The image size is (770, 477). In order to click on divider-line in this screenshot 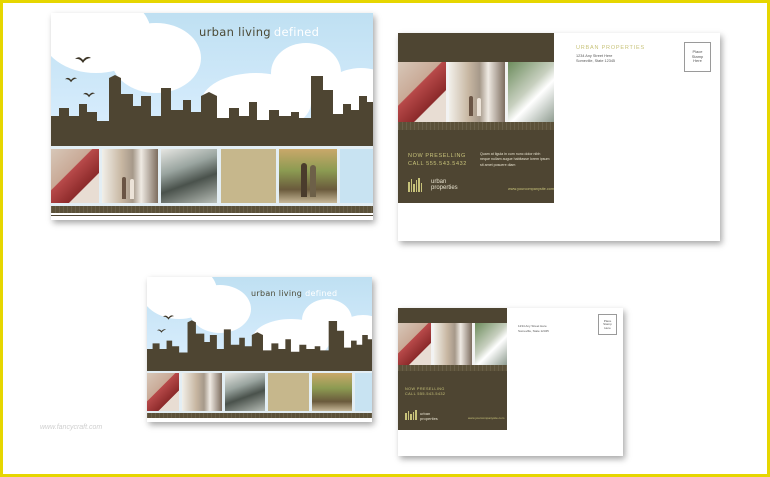, I will do `click(212, 215)`.